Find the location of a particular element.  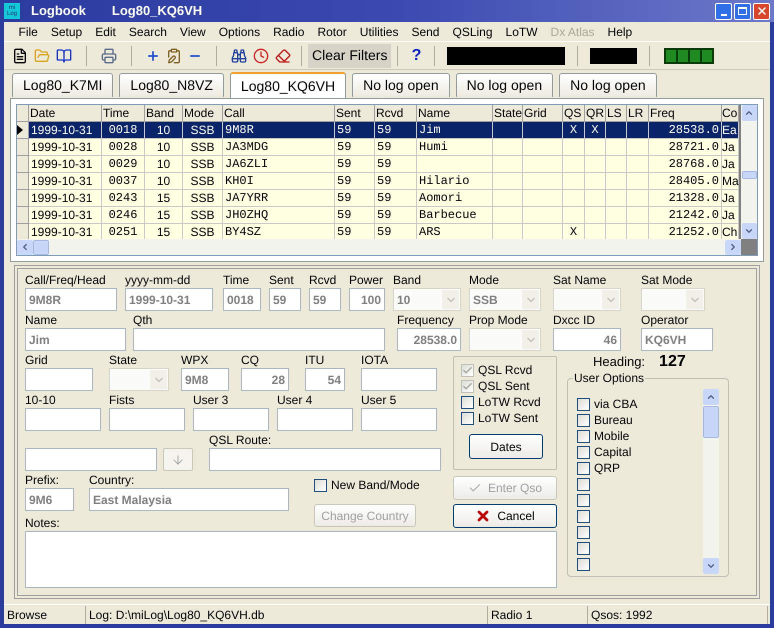

column-header: Time is located at coordinates (123, 113).